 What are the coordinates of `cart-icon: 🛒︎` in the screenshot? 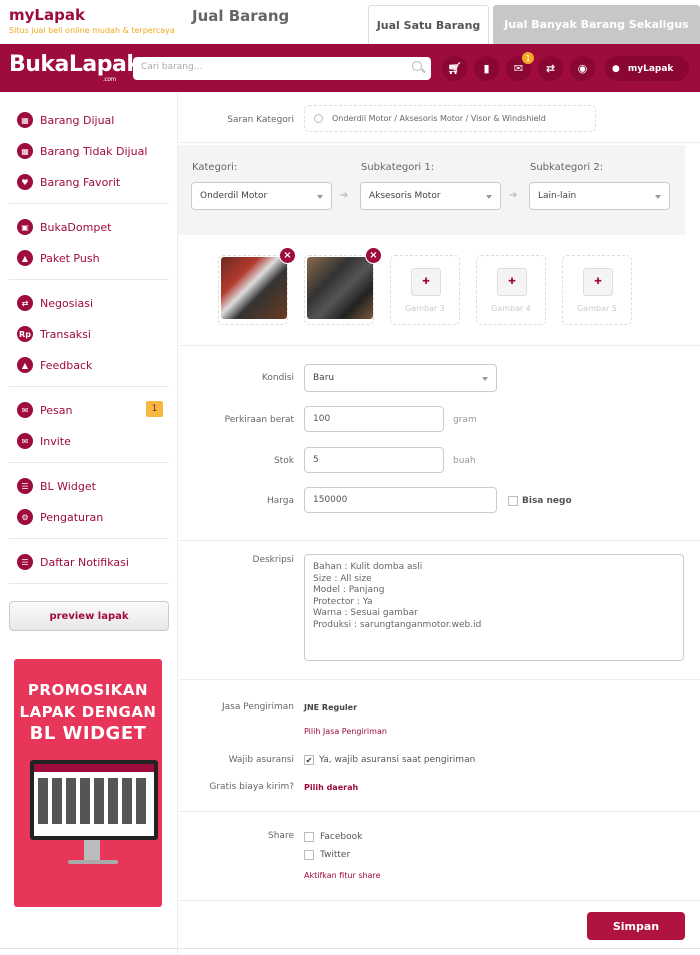 It's located at (454, 68).